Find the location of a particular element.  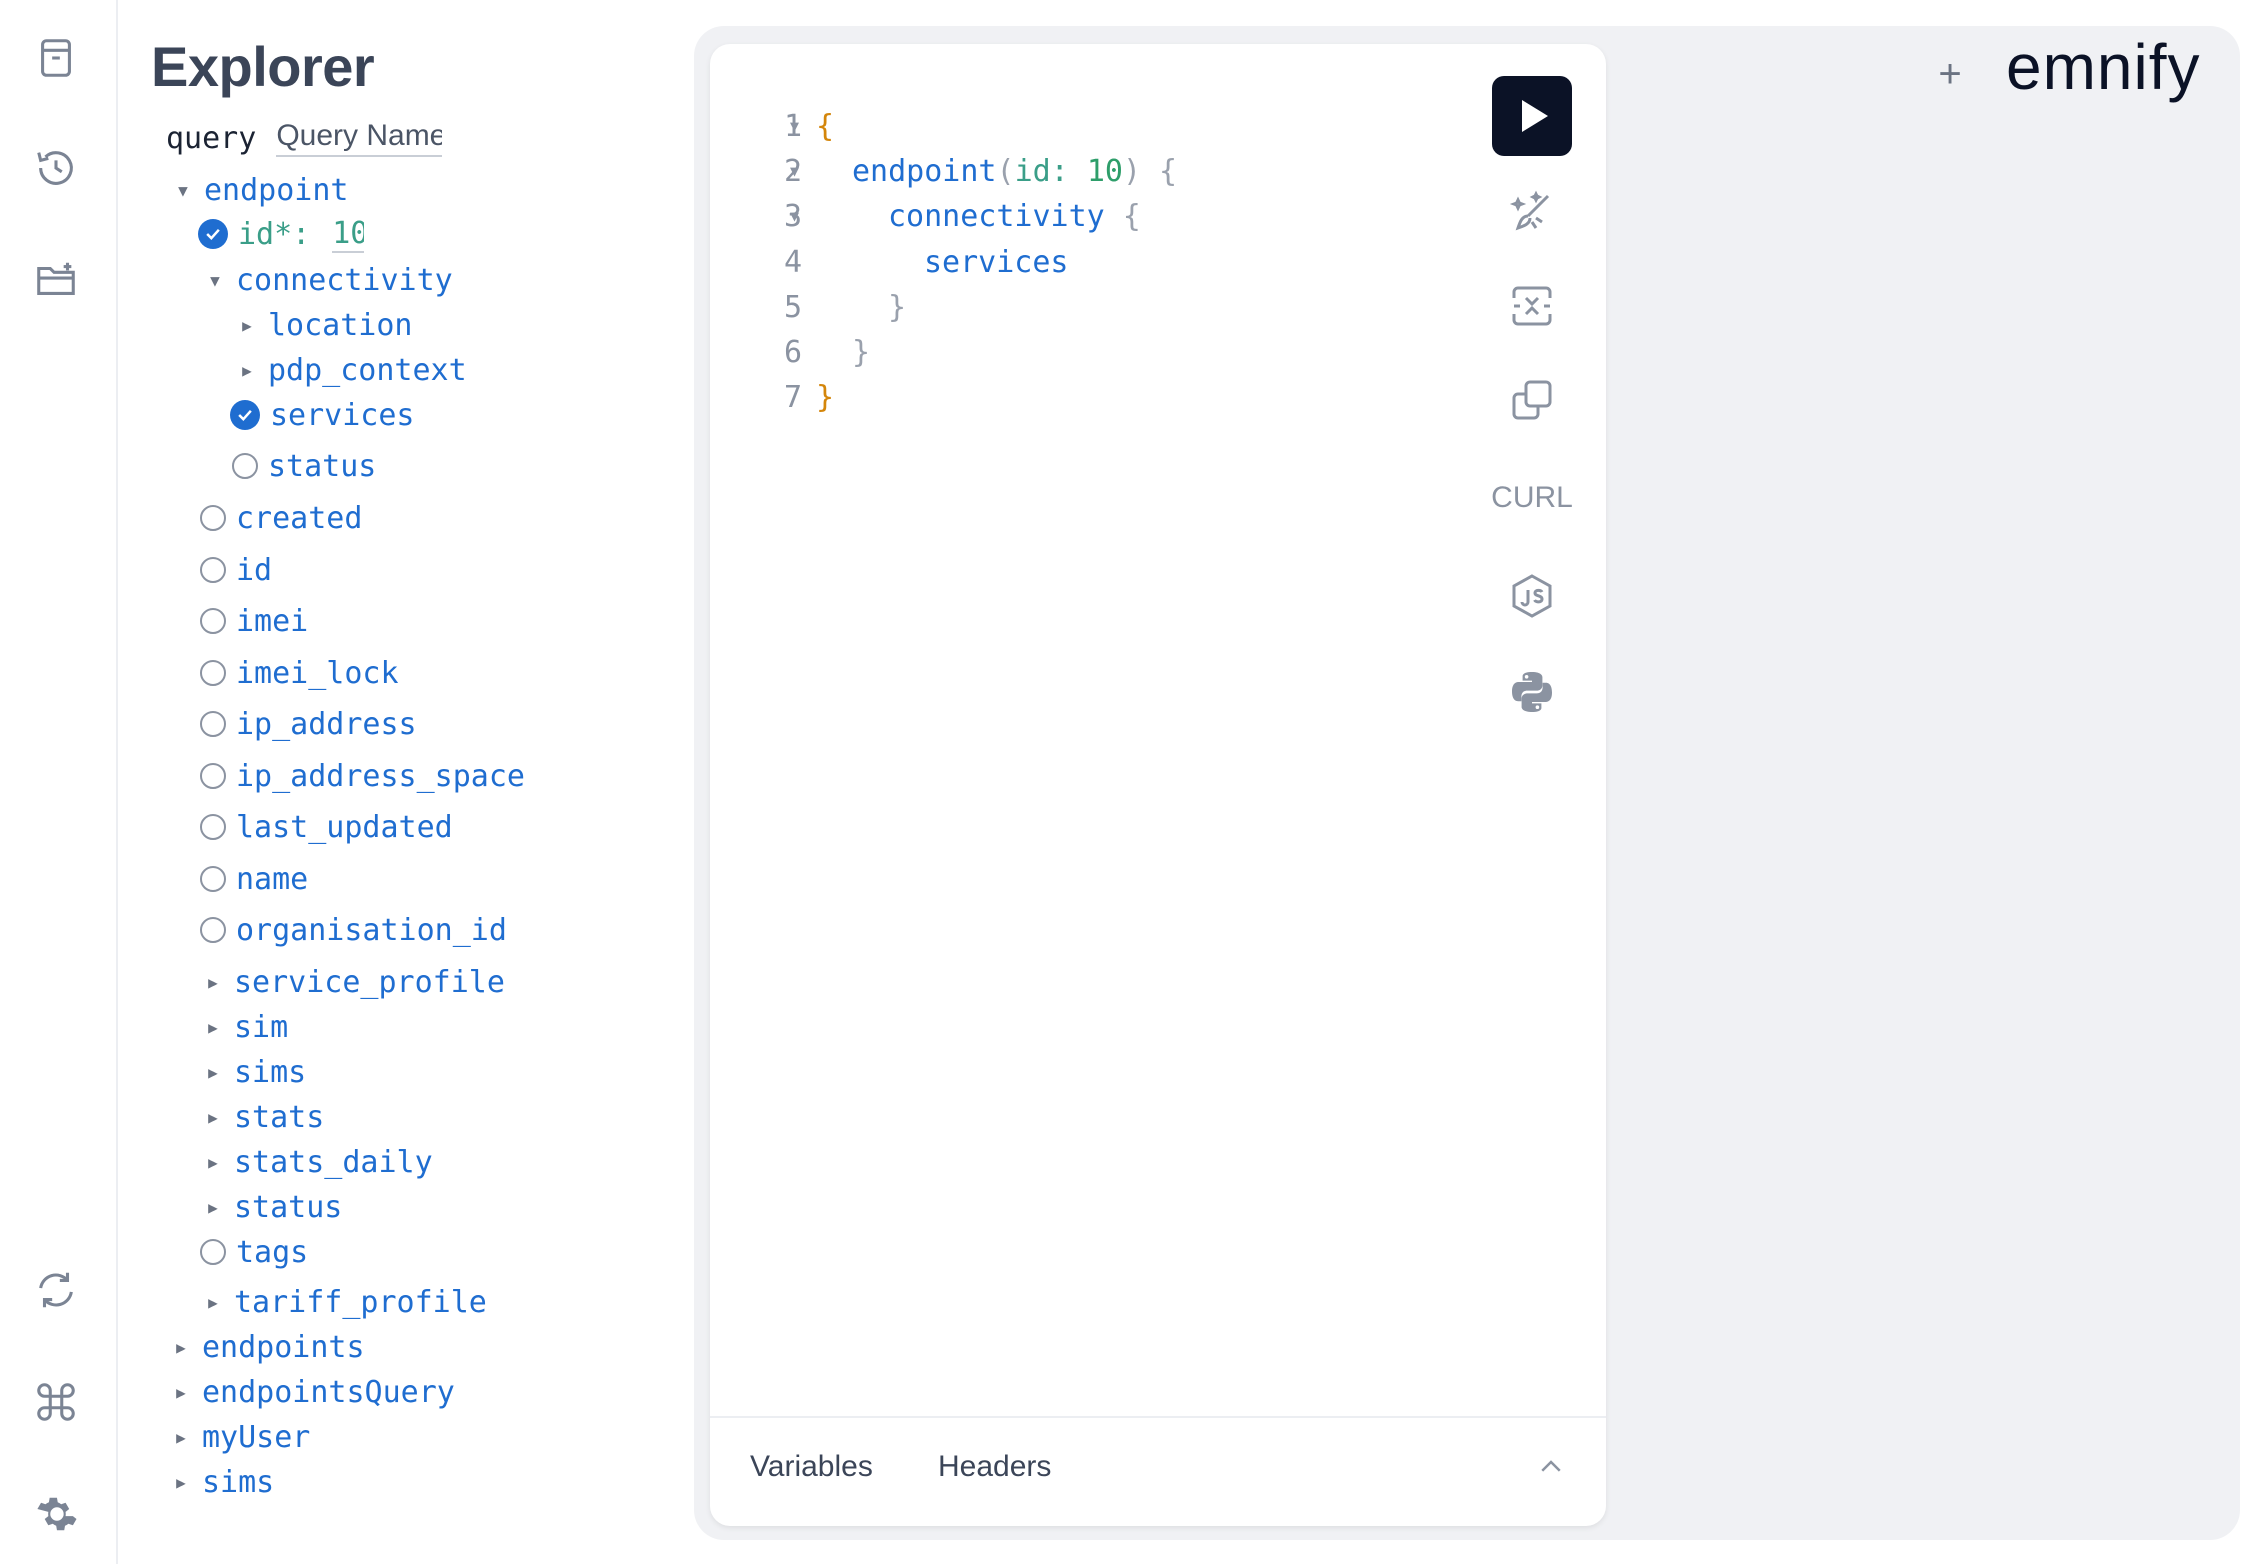

code-field: services is located at coordinates (996, 262).